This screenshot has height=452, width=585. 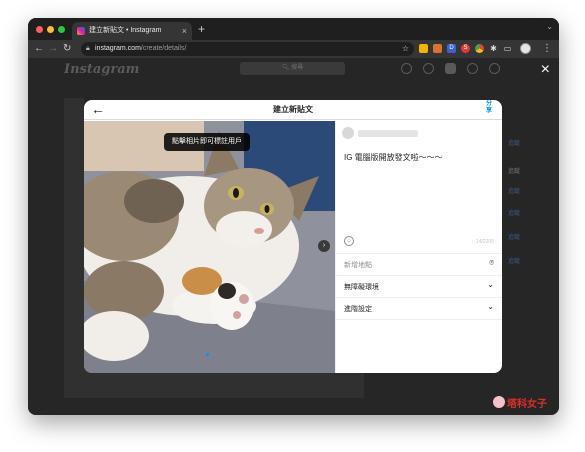 What do you see at coordinates (423, 48) in the screenshot?
I see `extension-yellow-icon` at bounding box center [423, 48].